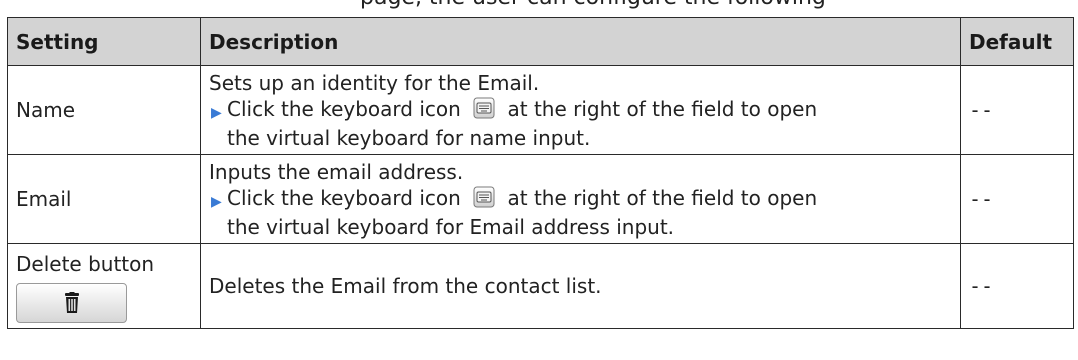 This screenshot has height=360, width=1078. I want to click on default-cell-delete: --, so click(1017, 286).